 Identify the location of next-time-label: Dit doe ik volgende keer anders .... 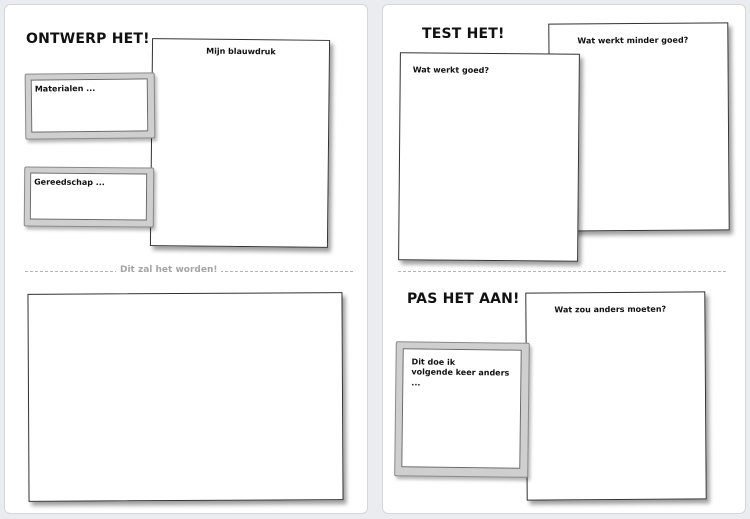
(460, 372).